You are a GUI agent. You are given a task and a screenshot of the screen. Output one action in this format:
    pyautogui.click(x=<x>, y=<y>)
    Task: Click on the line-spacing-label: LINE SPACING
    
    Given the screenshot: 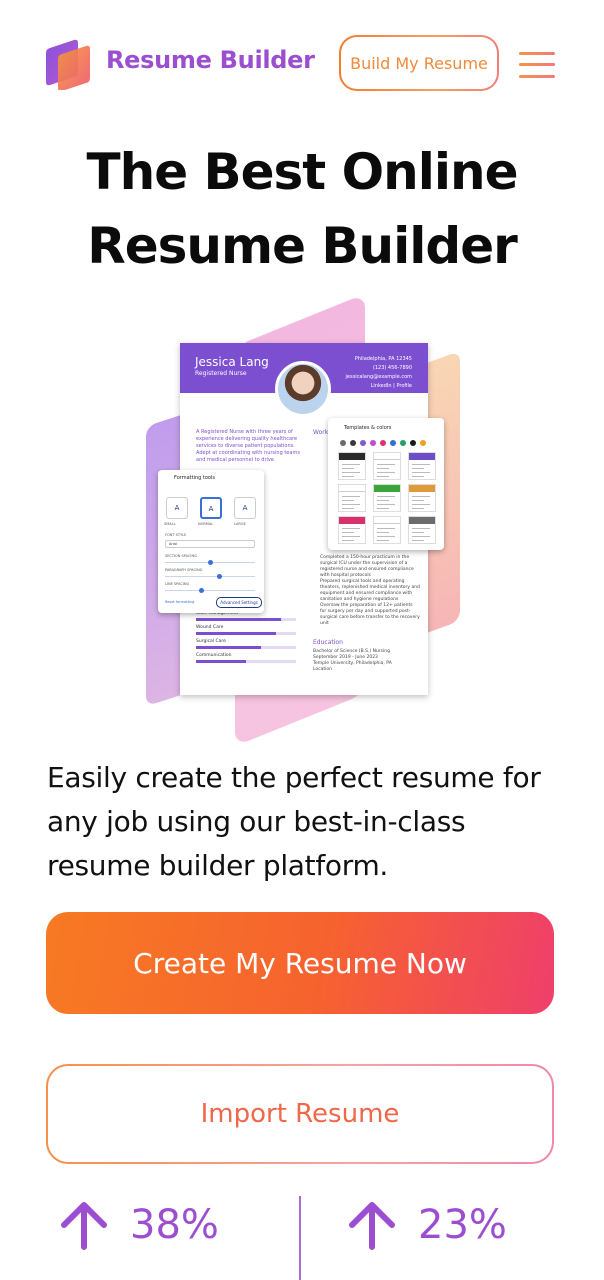 What is the action you would take?
    pyautogui.click(x=177, y=584)
    